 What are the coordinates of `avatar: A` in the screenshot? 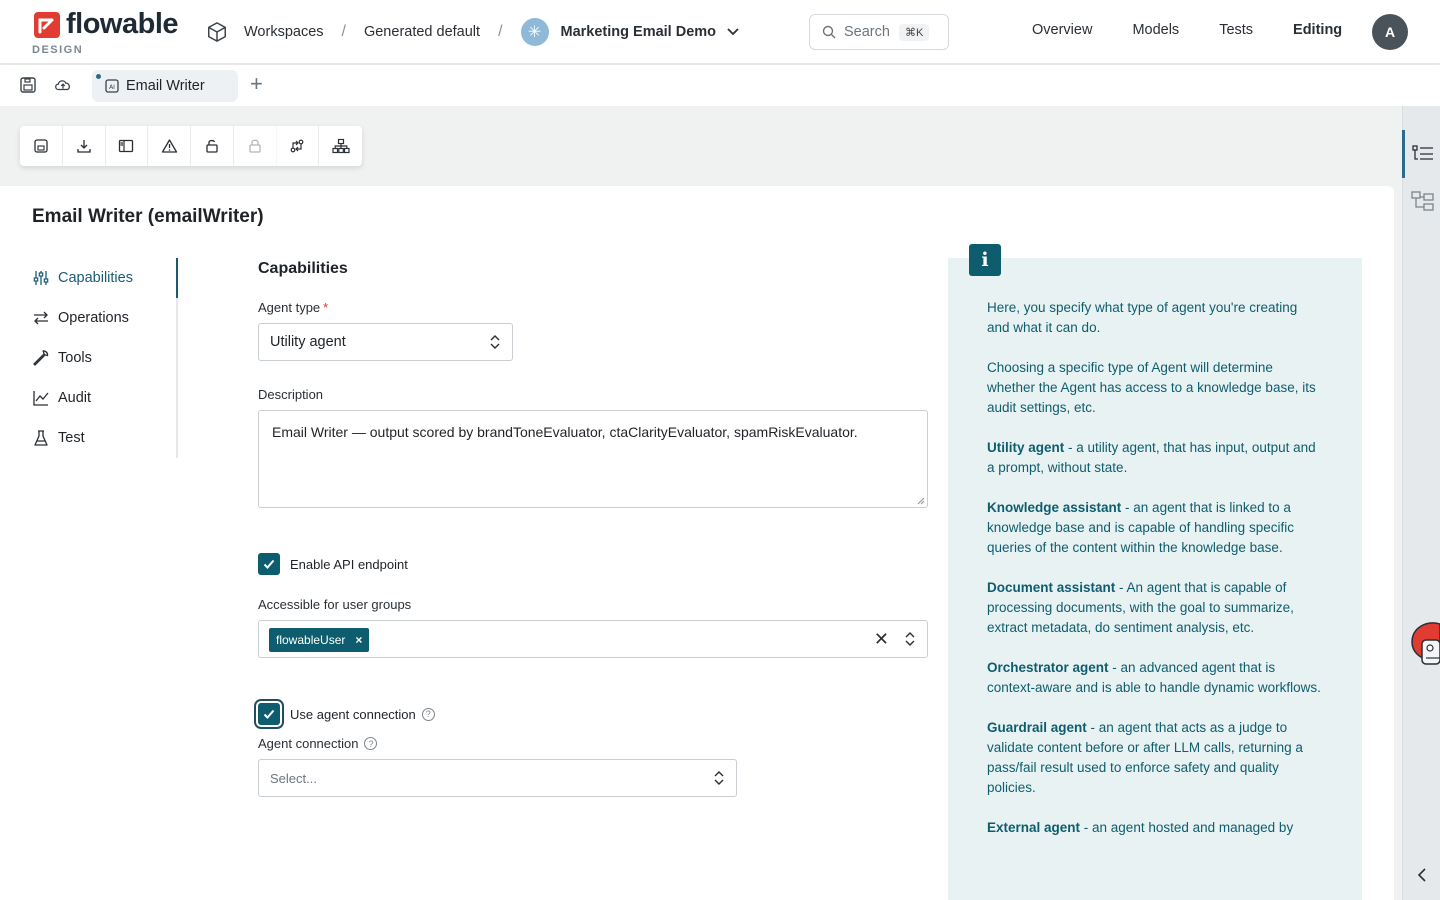 It's located at (1390, 32).